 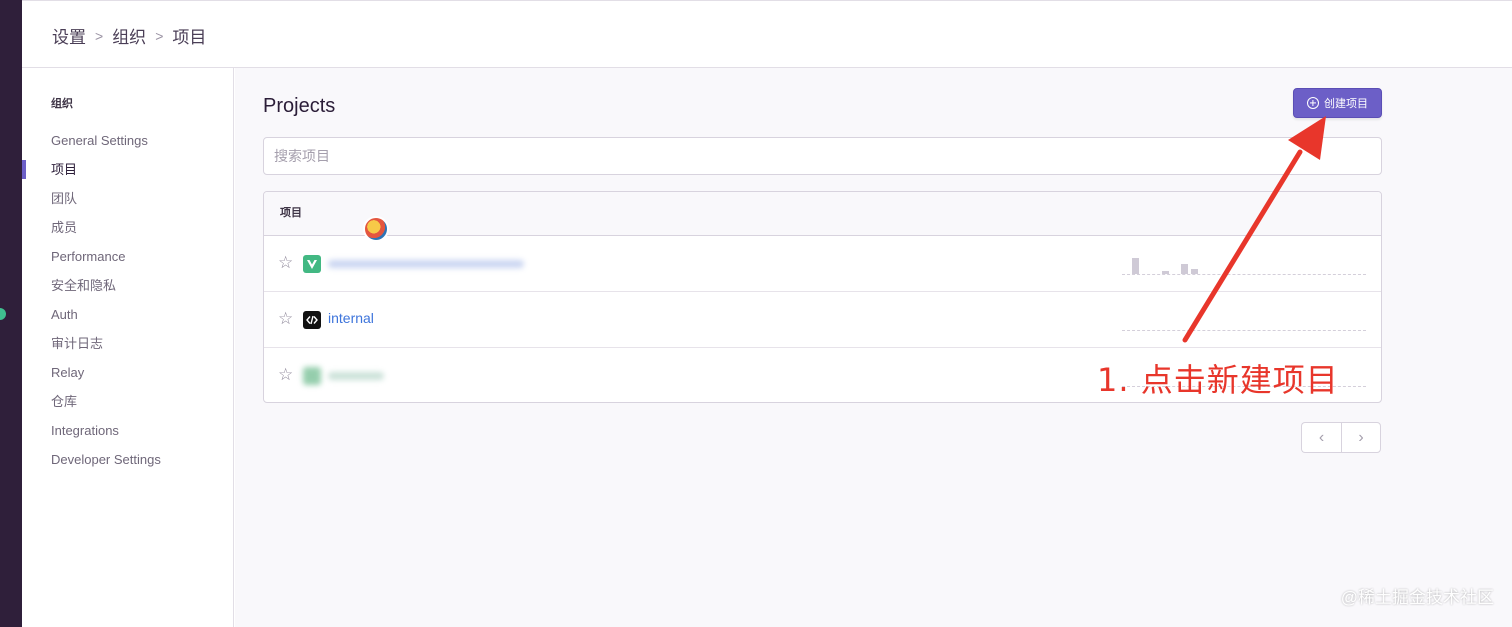 What do you see at coordinates (822, 214) in the screenshot?
I see `table-header: 项目` at bounding box center [822, 214].